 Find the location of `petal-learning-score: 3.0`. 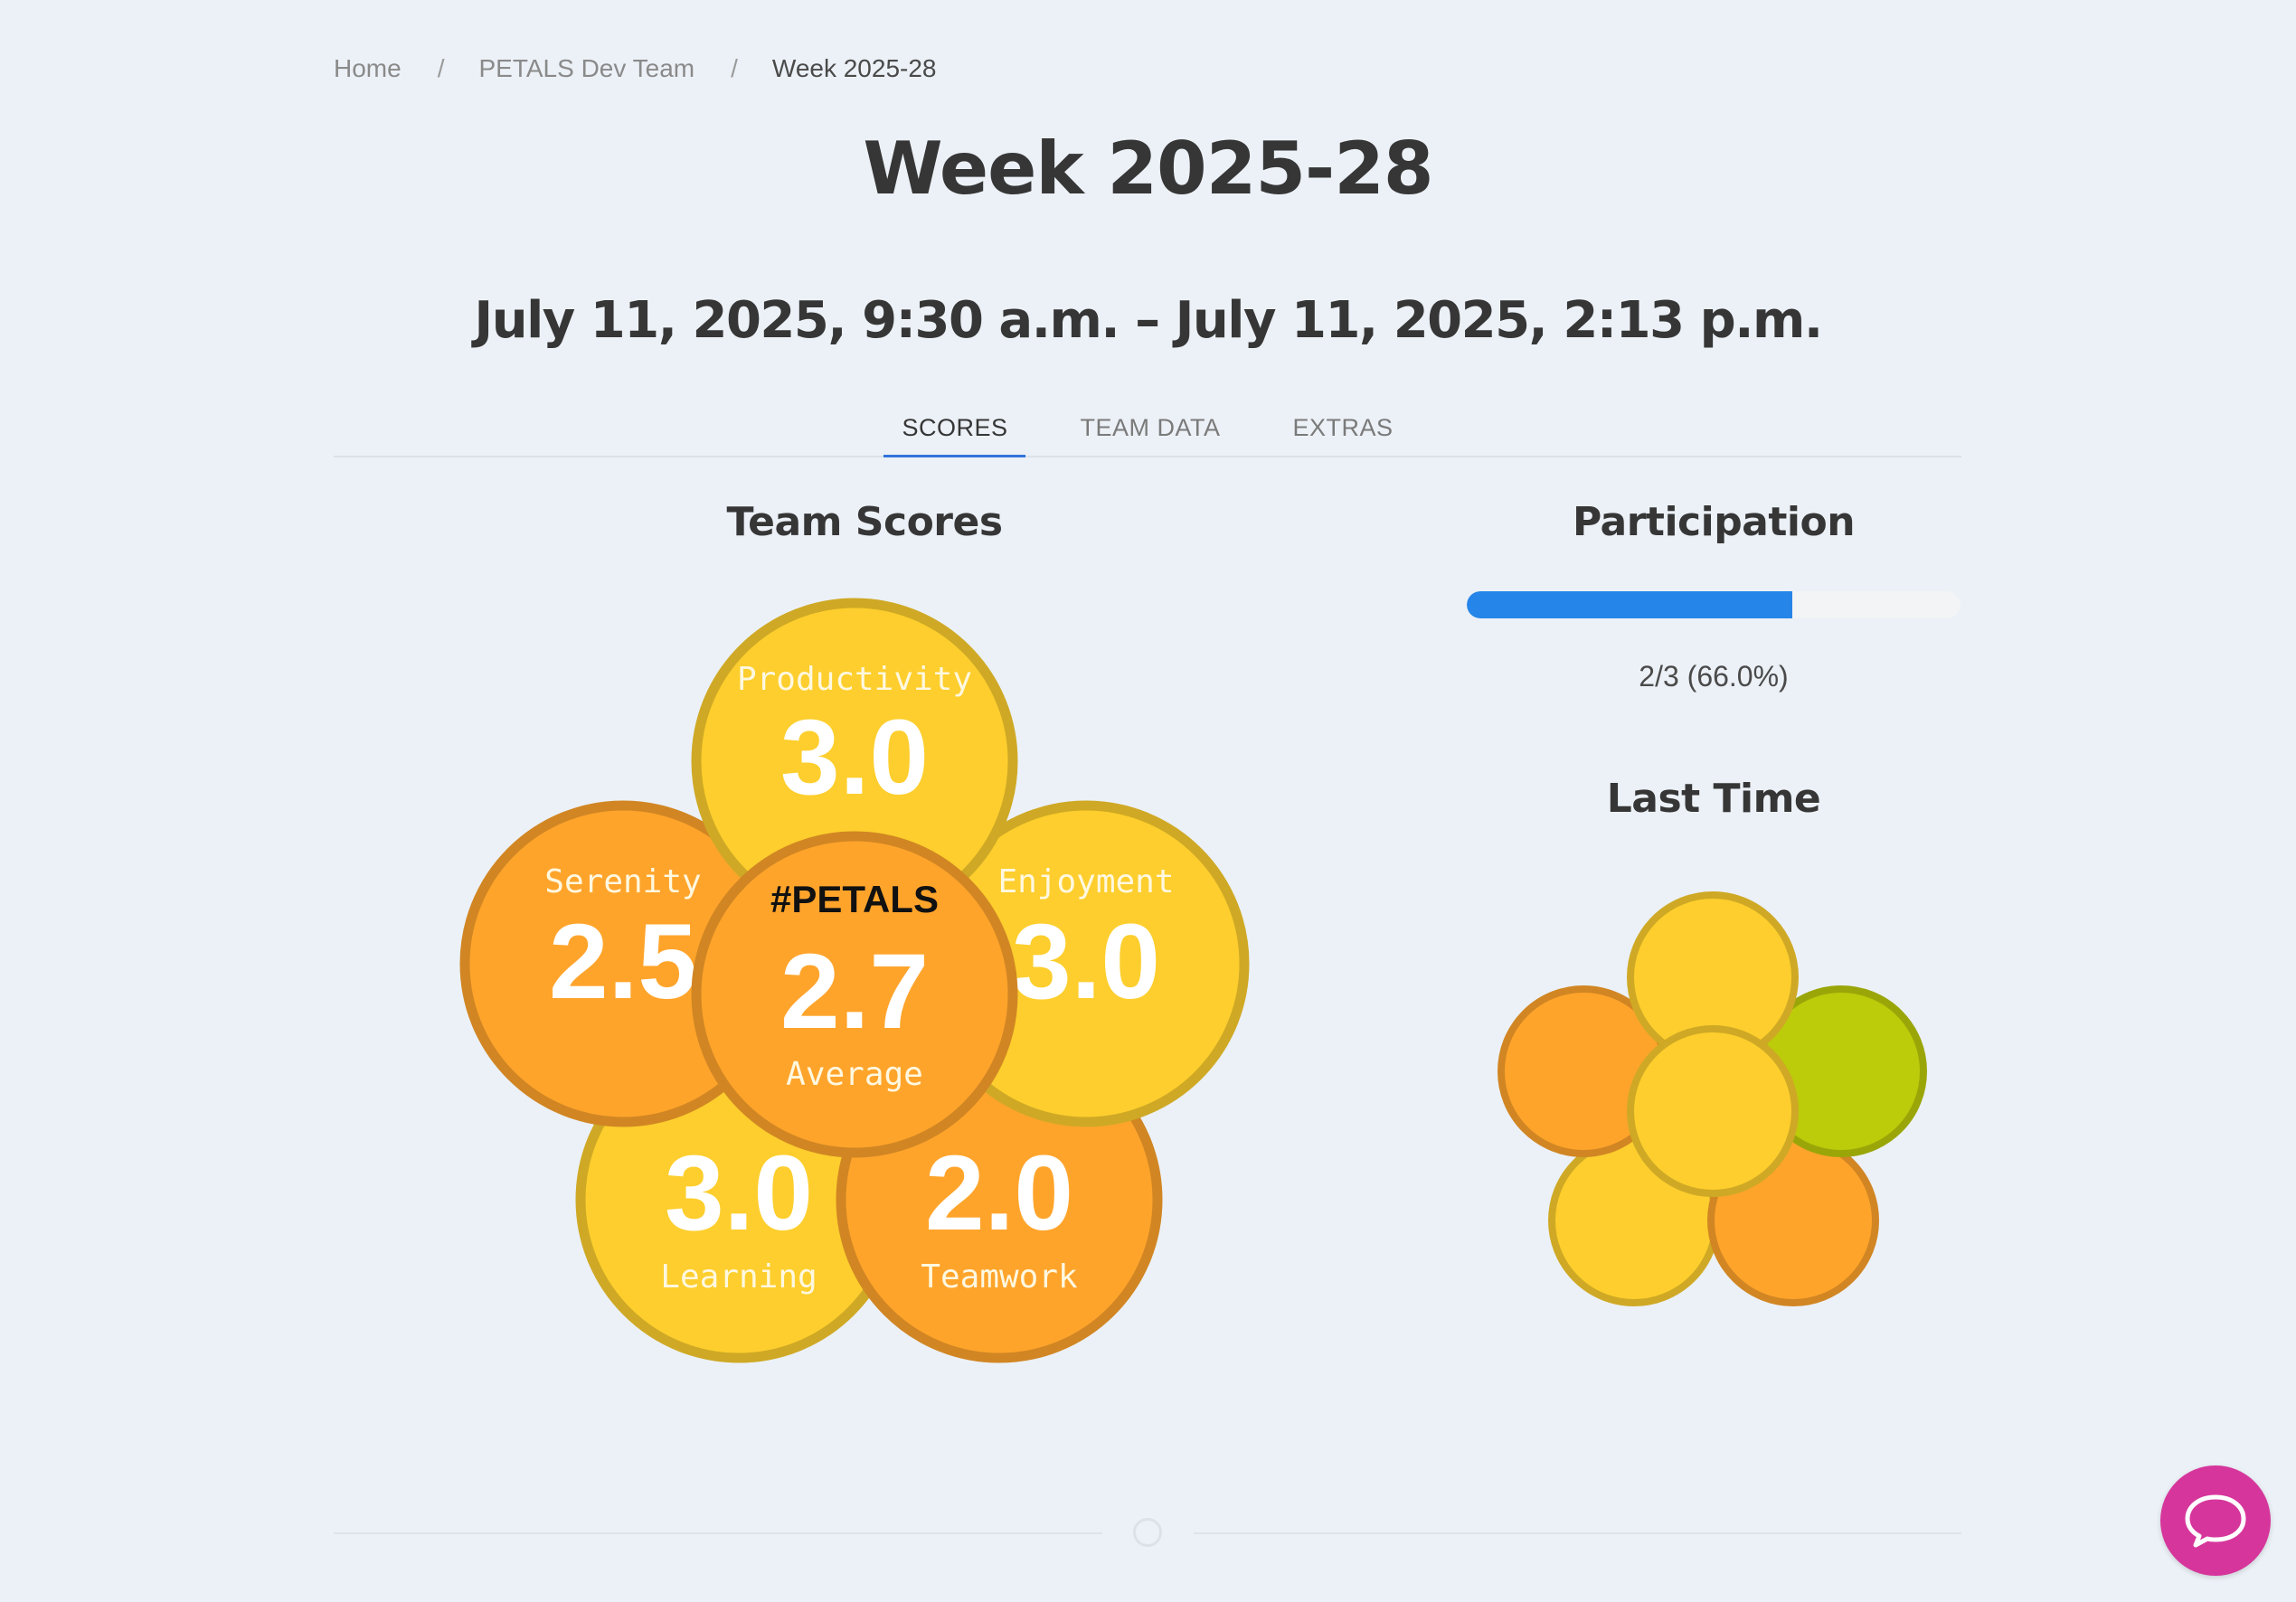

petal-learning-score: 3.0 is located at coordinates (739, 1193).